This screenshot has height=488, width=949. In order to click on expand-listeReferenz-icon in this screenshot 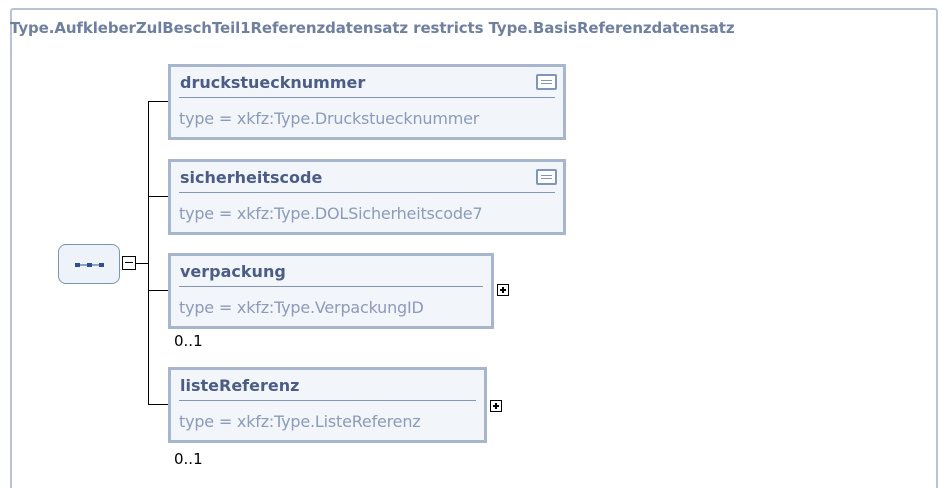, I will do `click(496, 406)`.